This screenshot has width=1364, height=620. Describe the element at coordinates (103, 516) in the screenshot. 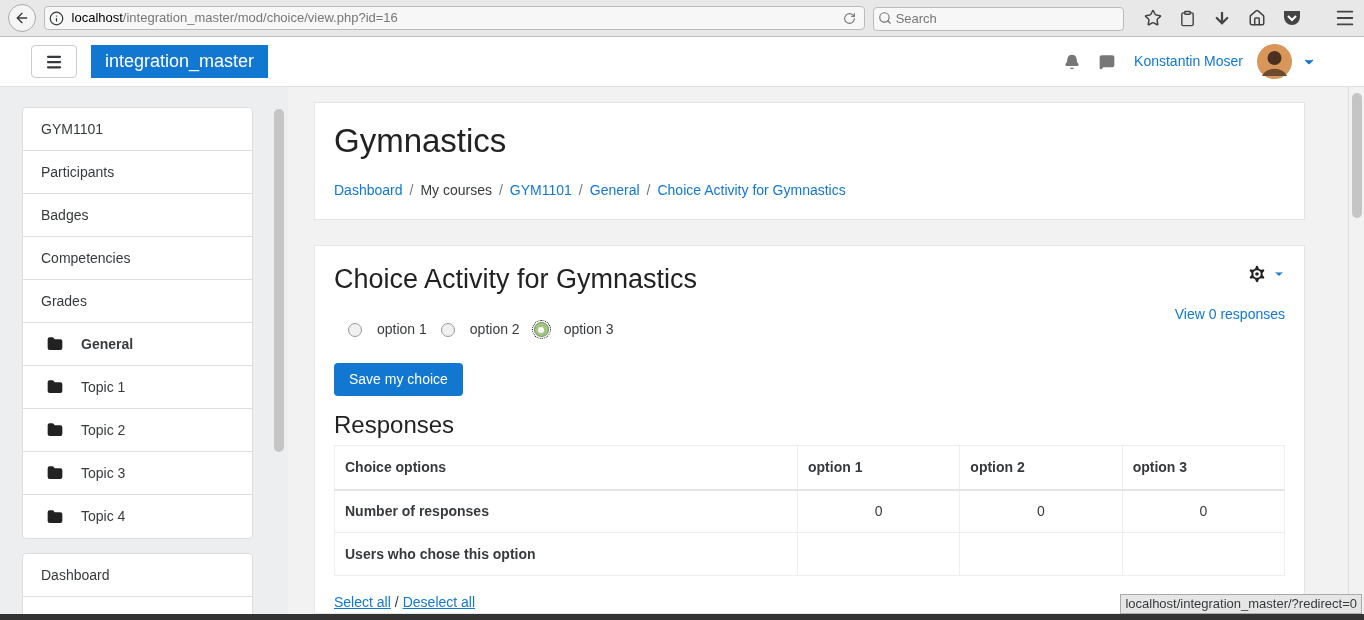

I see `nav-label: Topic 4` at that location.